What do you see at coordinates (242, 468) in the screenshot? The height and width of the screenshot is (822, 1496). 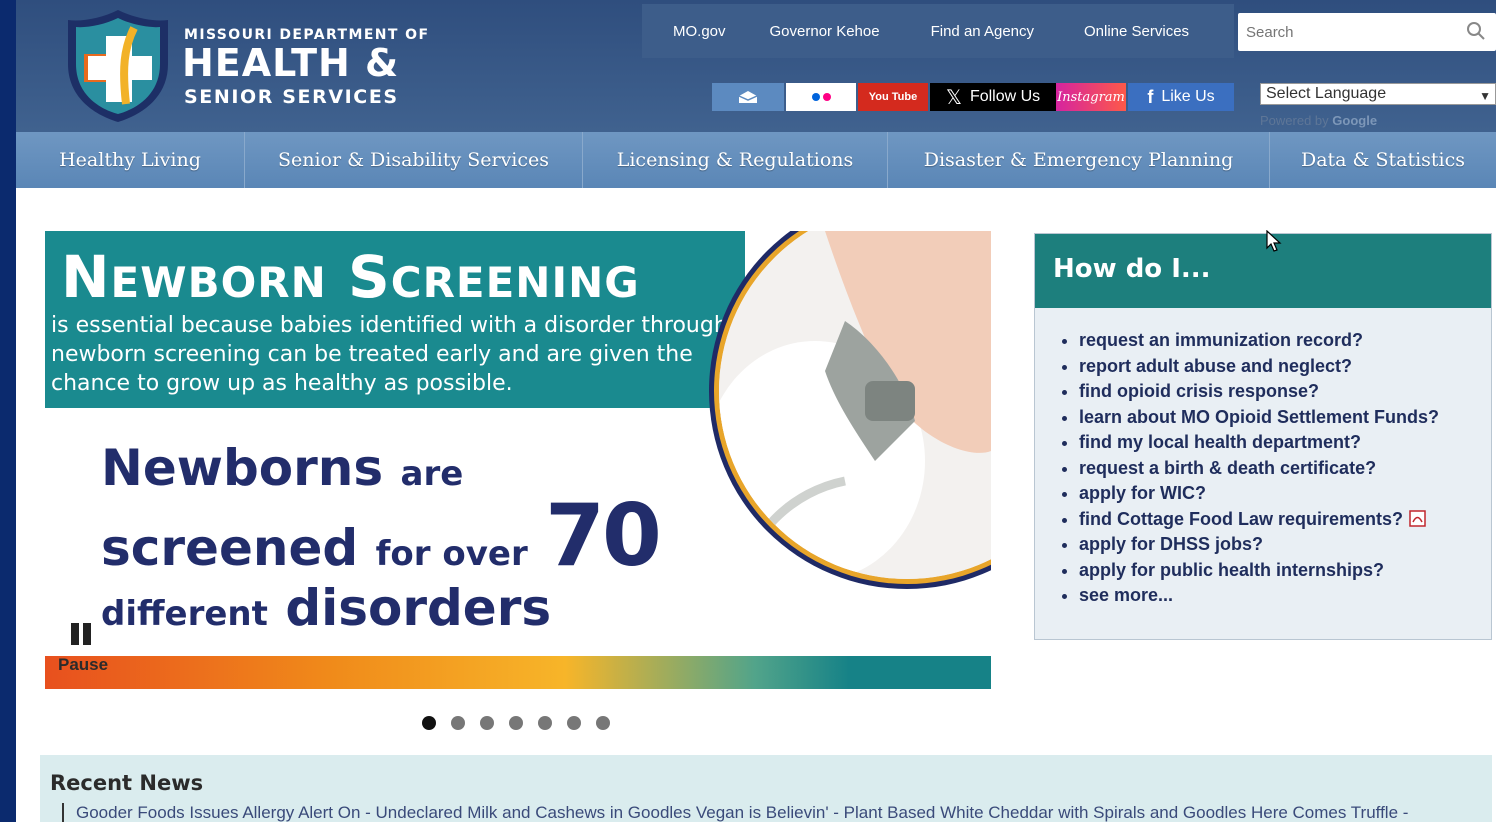 I see `w-newborns: Newborns` at bounding box center [242, 468].